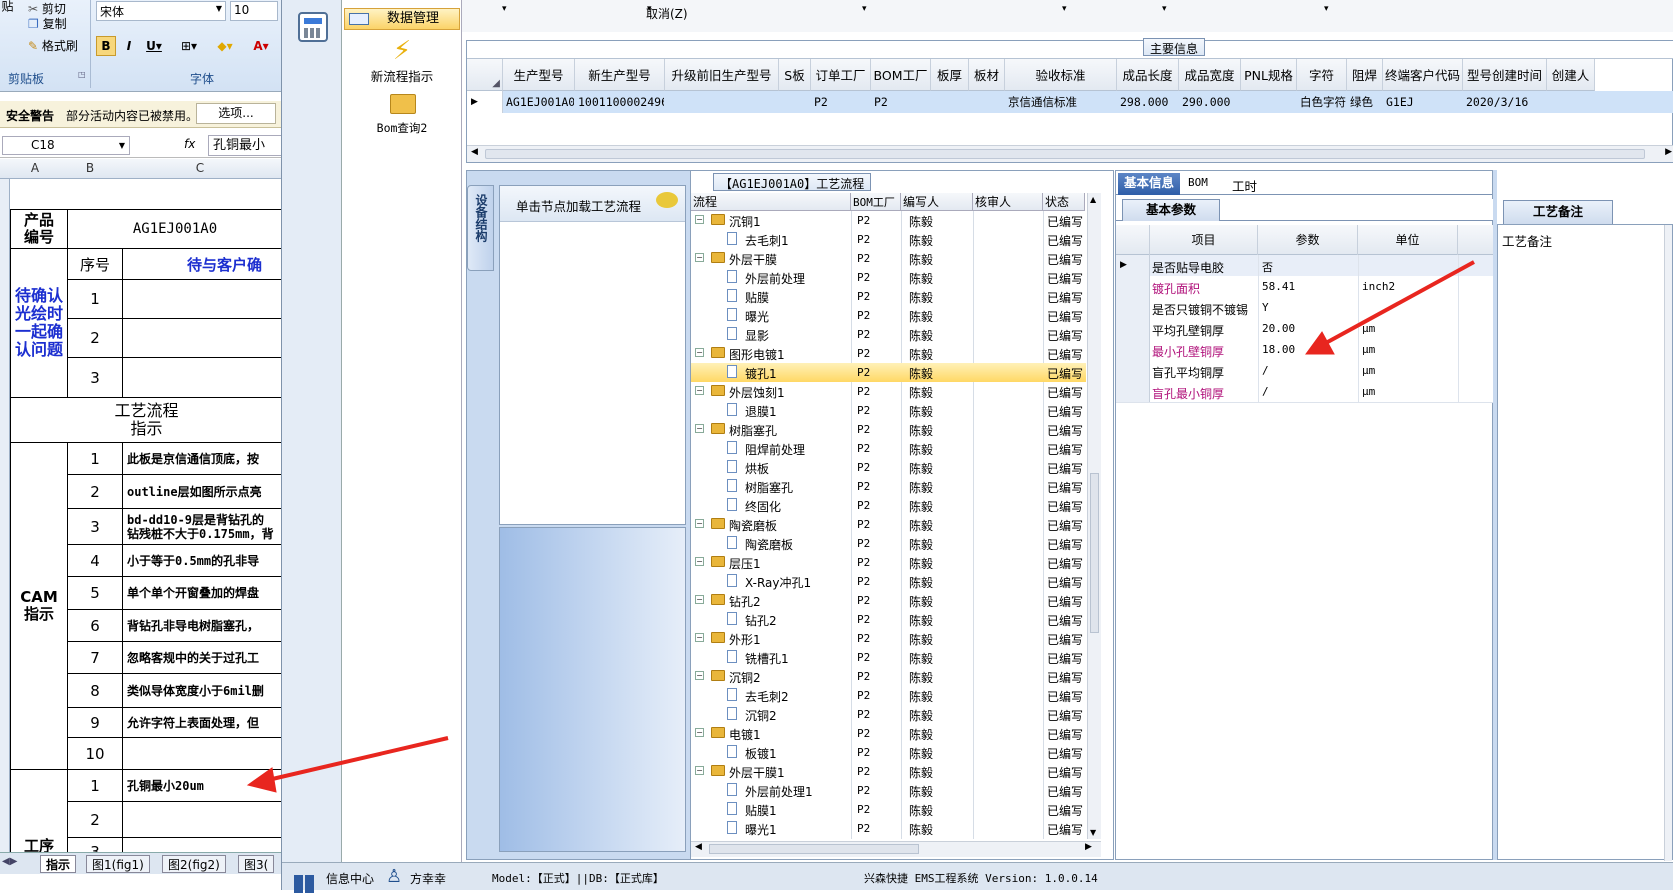  Describe the element at coordinates (95, 264) in the screenshot. I see `cell-seq-header: 序号` at that location.